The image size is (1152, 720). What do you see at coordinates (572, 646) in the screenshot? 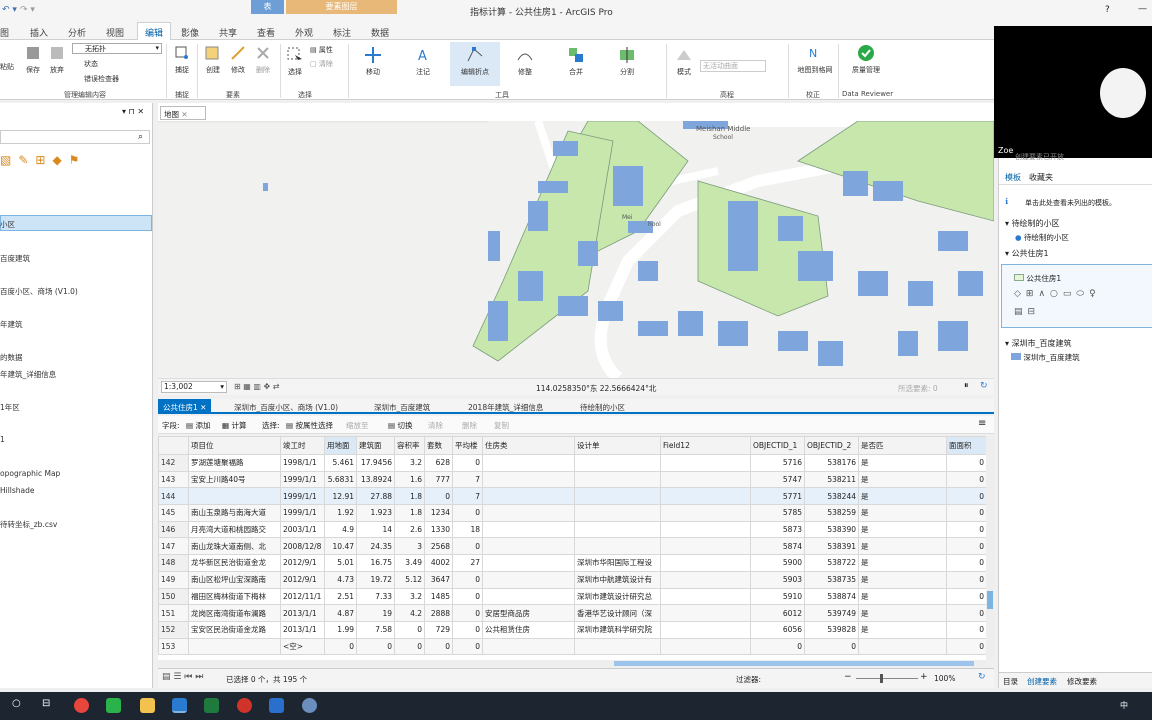
I see `table-row: 153 <空> 0 0 0 0 0 0 0 0` at bounding box center [572, 646].